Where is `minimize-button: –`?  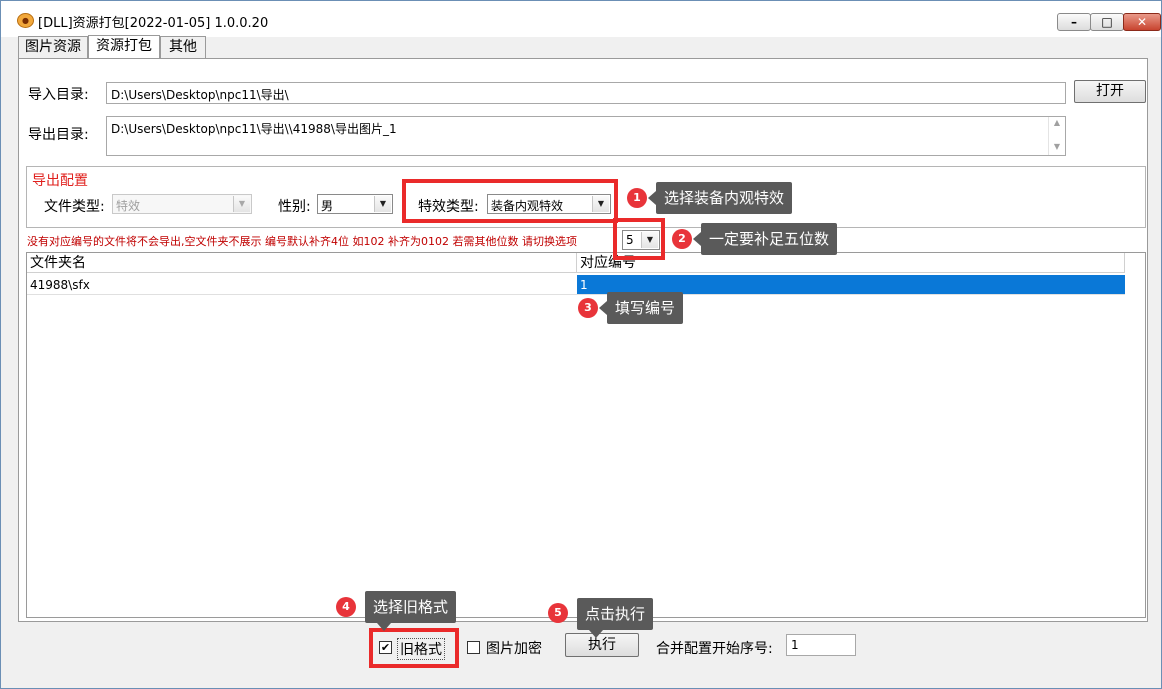 minimize-button: – is located at coordinates (1074, 22).